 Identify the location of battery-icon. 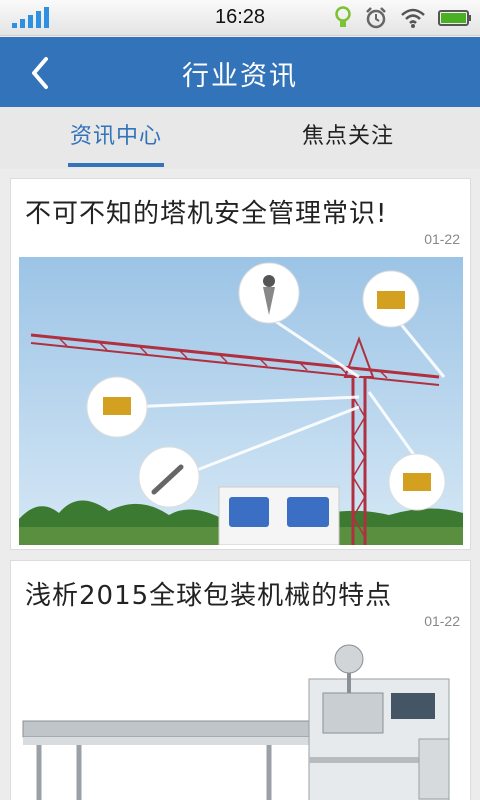
(454, 18).